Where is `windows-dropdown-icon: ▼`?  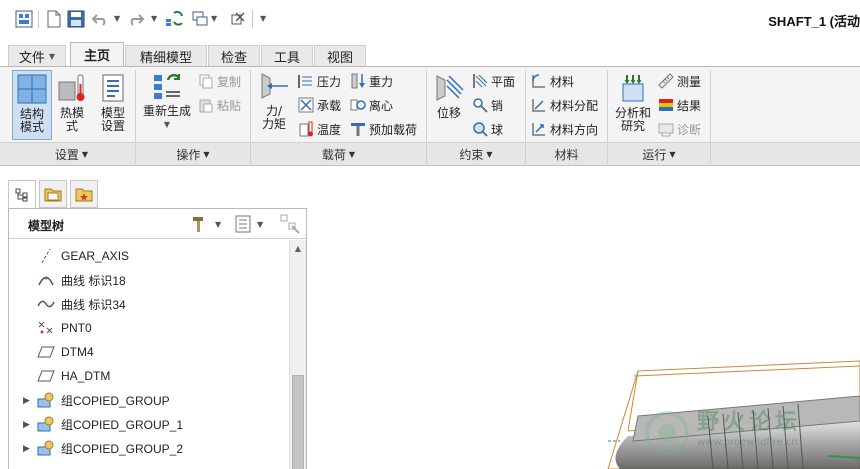 windows-dropdown-icon: ▼ is located at coordinates (215, 18).